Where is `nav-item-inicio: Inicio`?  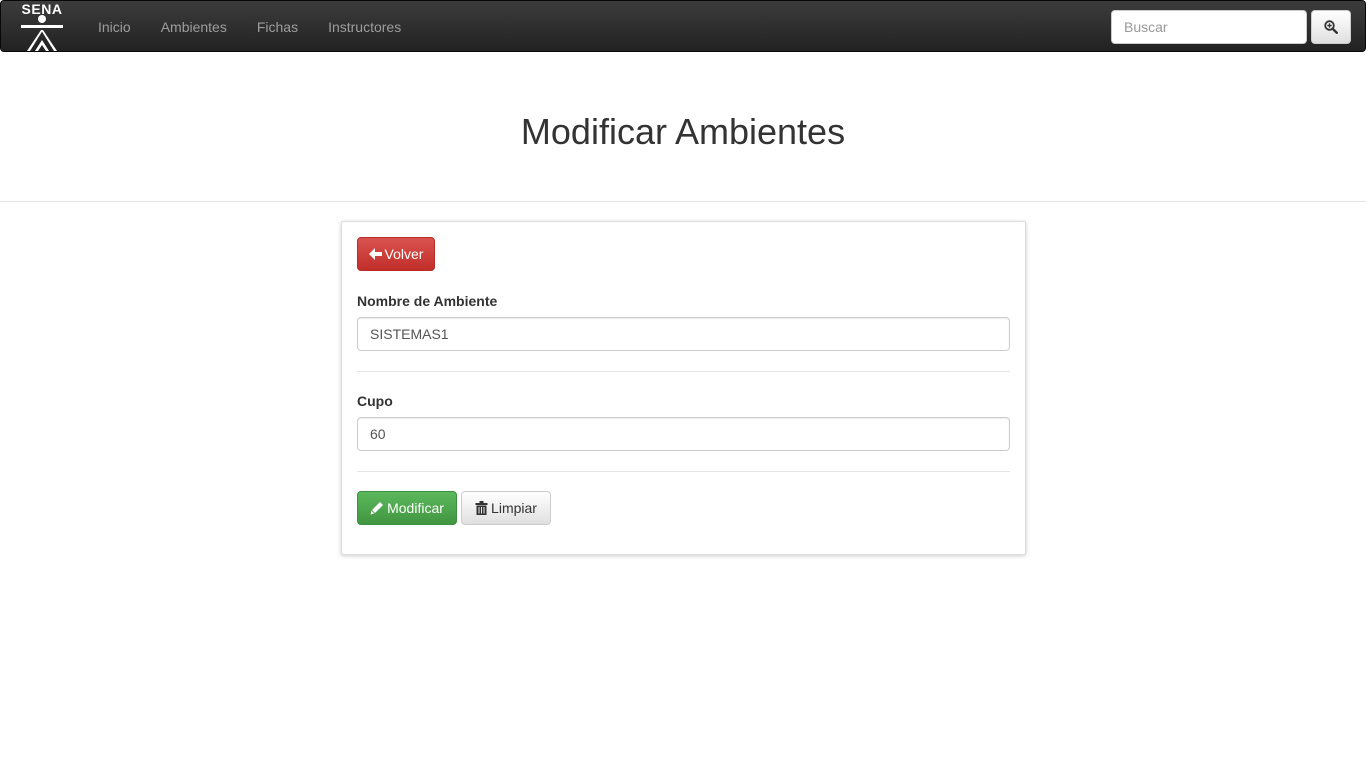
nav-item-inicio: Inicio is located at coordinates (114, 27).